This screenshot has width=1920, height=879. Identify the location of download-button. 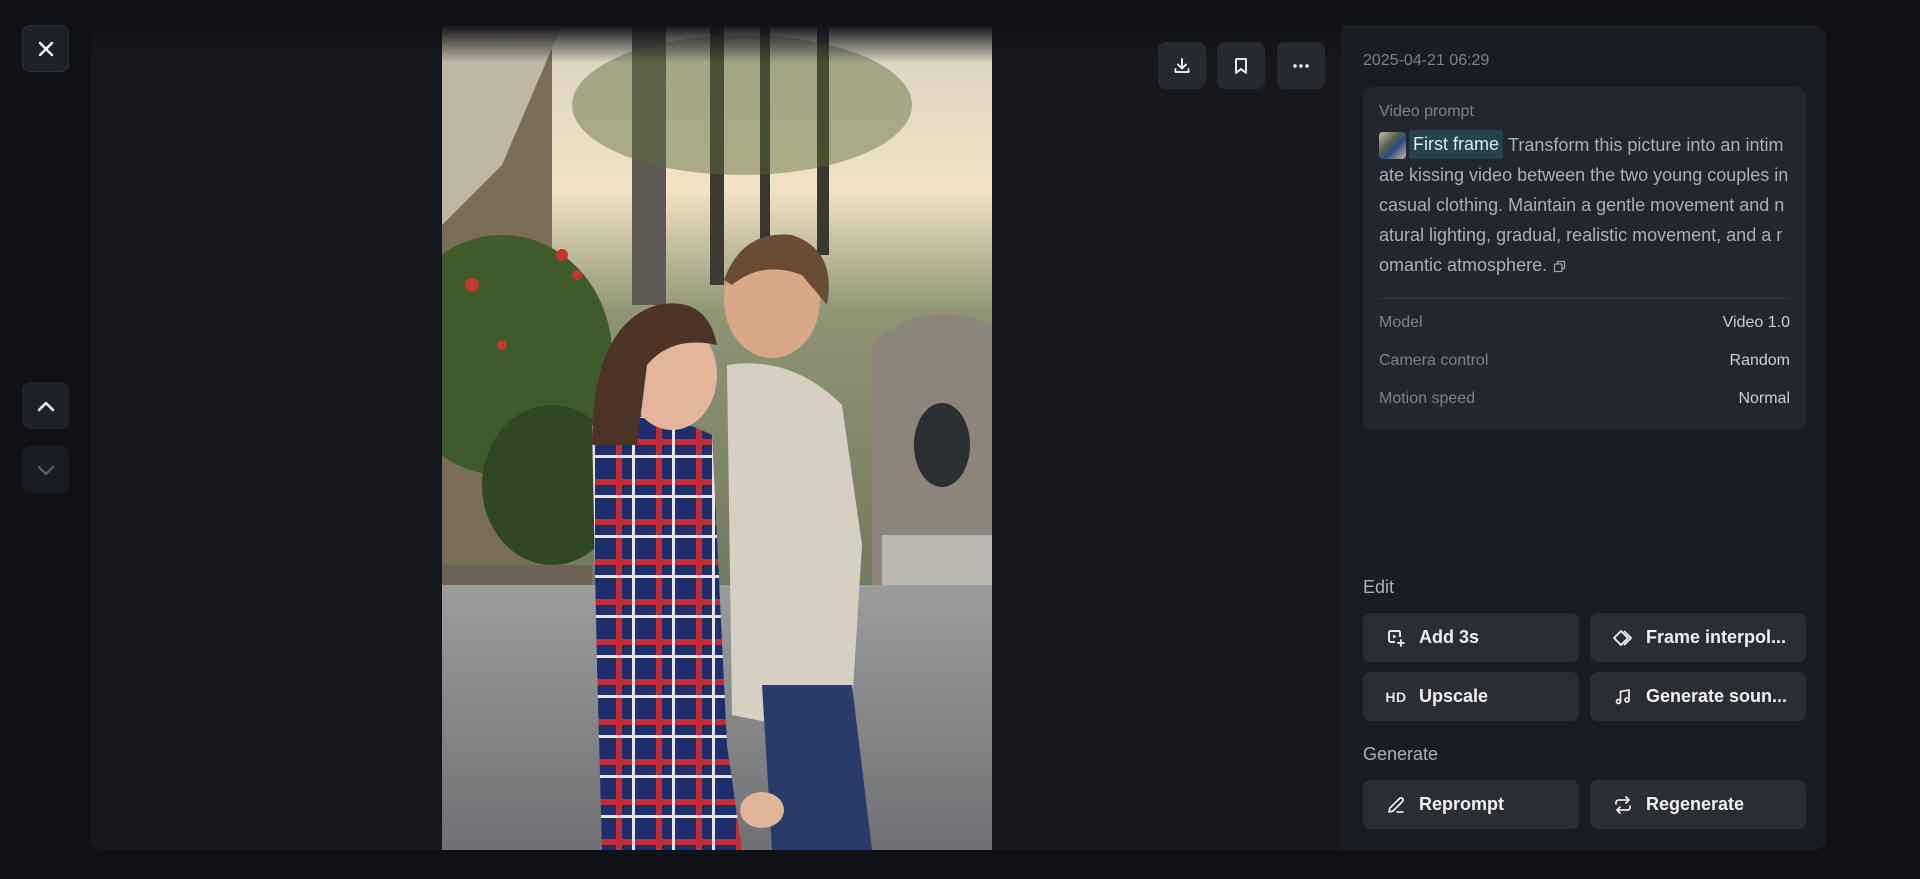
(1182, 65).